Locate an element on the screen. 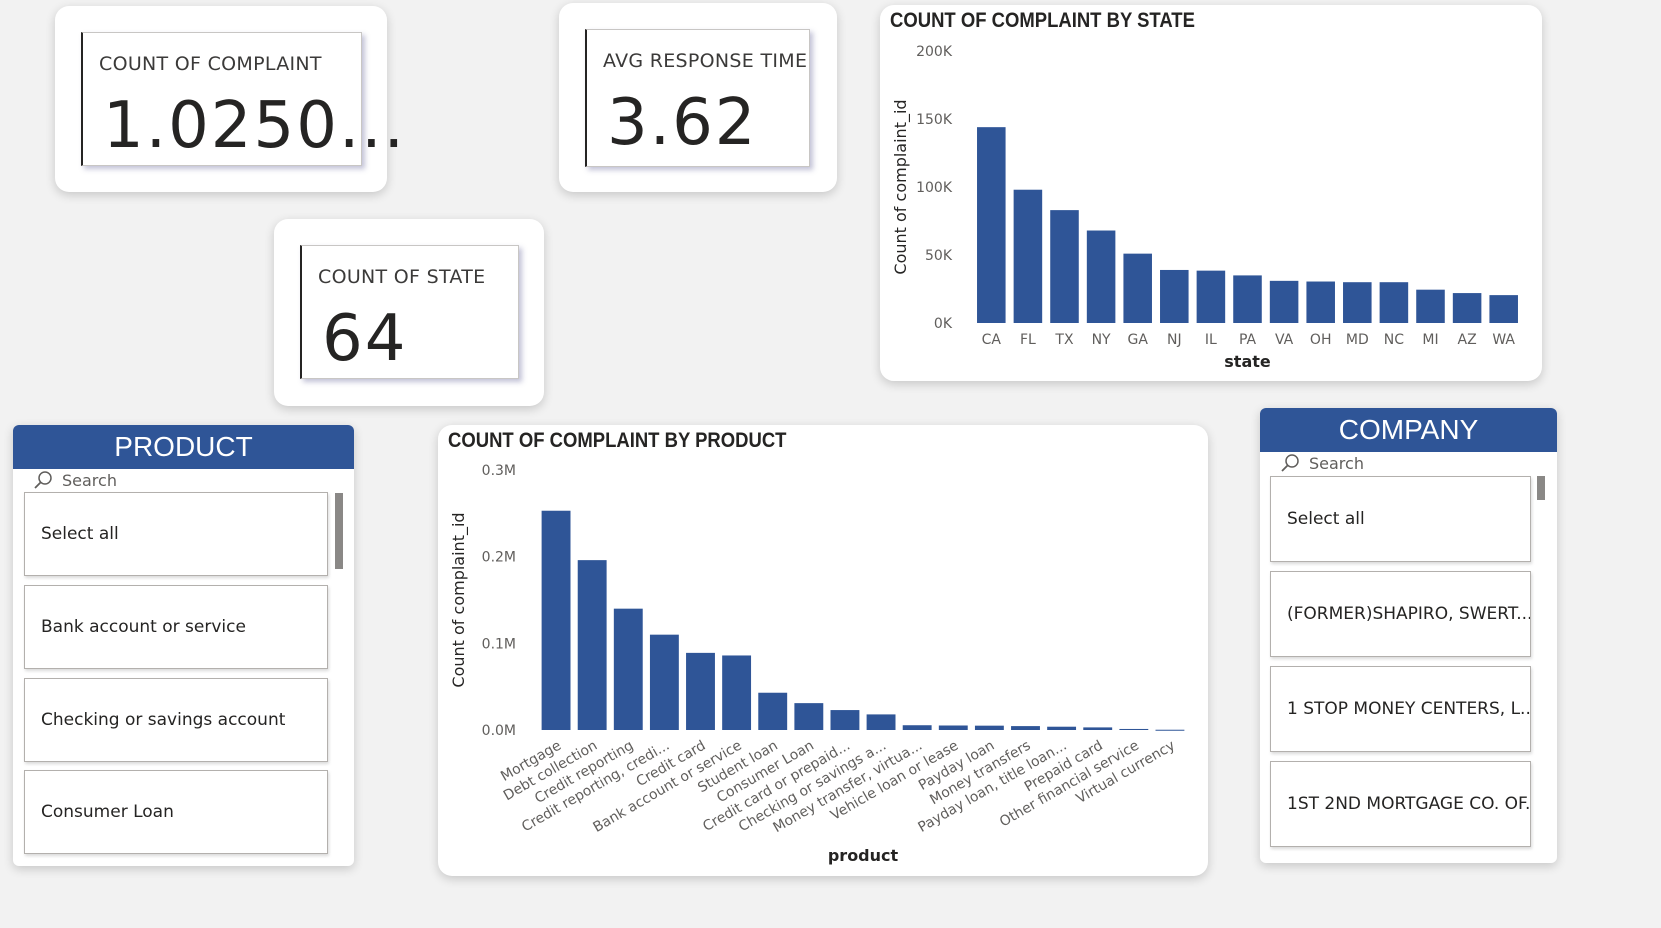  product-item-consumer-loan: Consumer Loan is located at coordinates (176, 812).